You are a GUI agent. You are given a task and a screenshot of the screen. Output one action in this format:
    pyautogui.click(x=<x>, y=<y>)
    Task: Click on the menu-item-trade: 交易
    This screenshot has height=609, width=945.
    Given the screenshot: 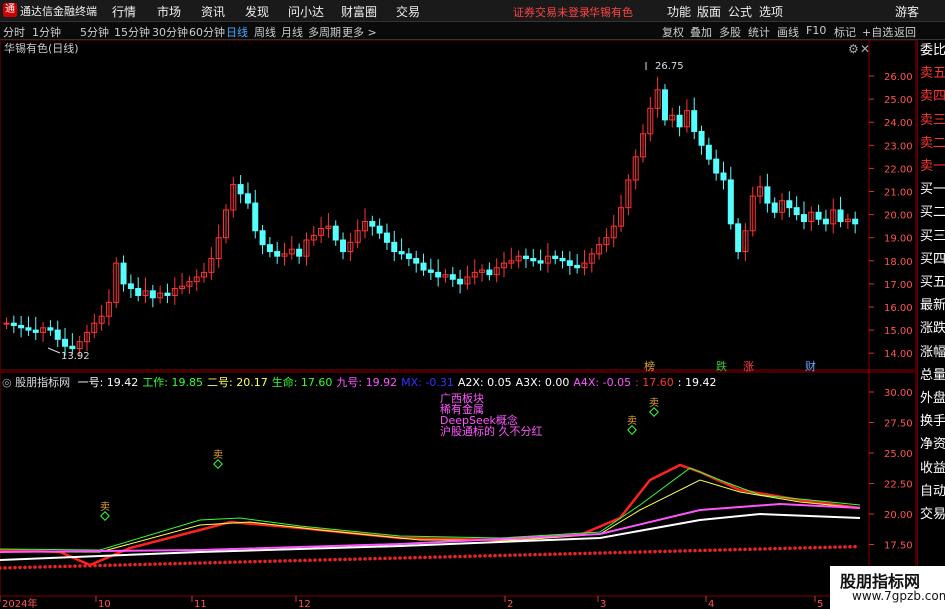 What is the action you would take?
    pyautogui.click(x=408, y=11)
    